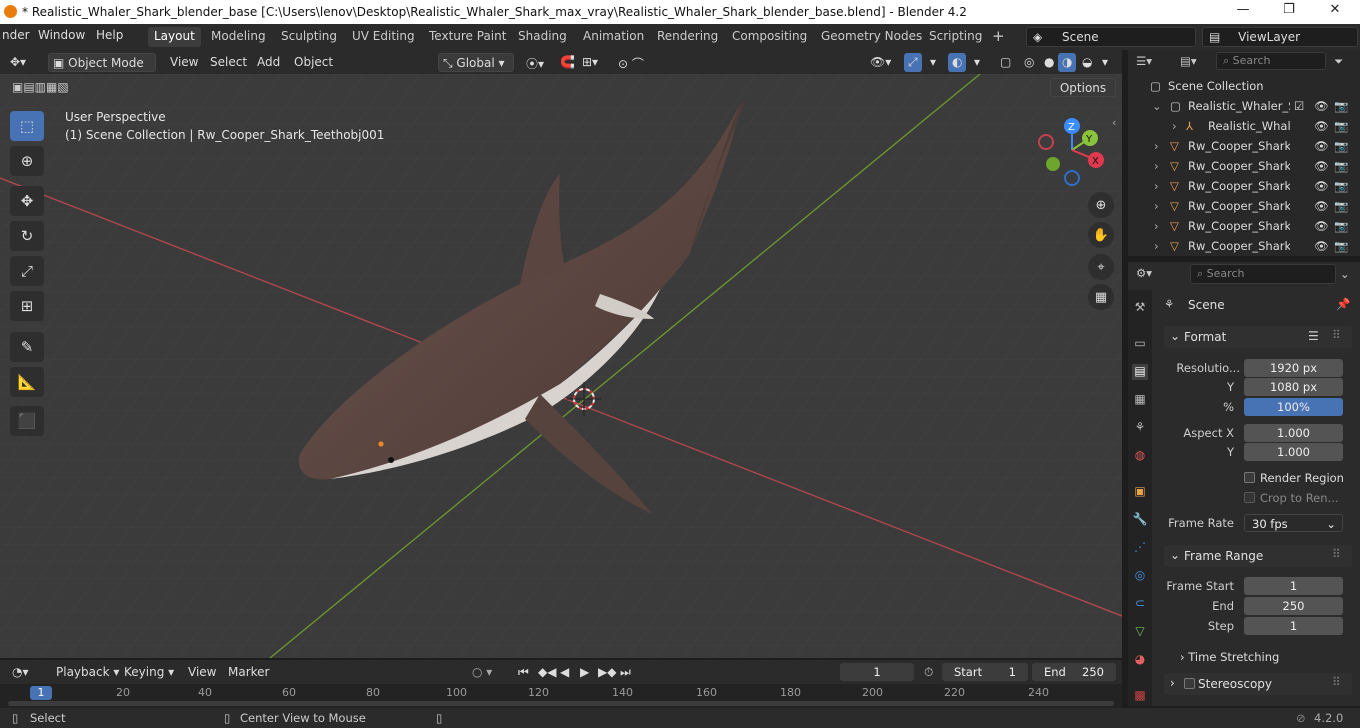 This screenshot has height=728, width=1360. I want to click on data-tab-icon: ▽, so click(1140, 632).